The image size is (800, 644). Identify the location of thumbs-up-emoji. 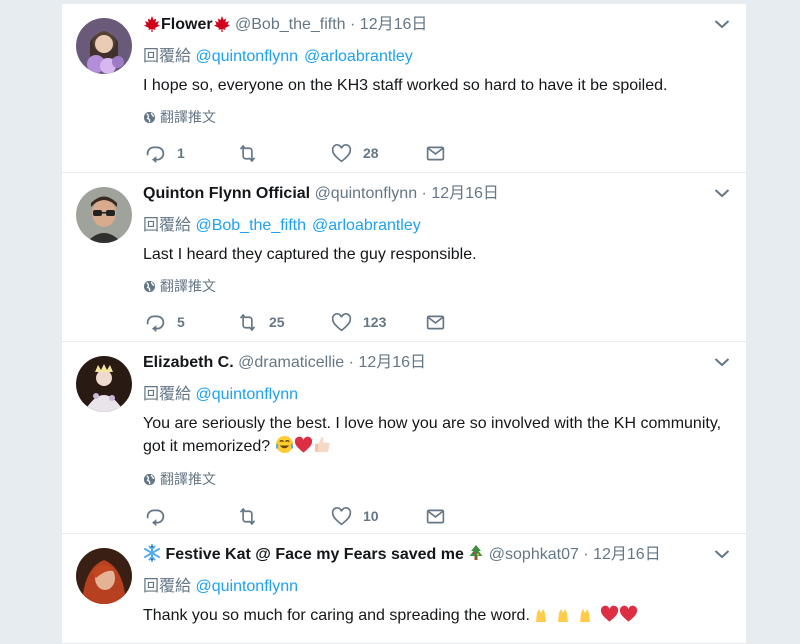
(322, 448).